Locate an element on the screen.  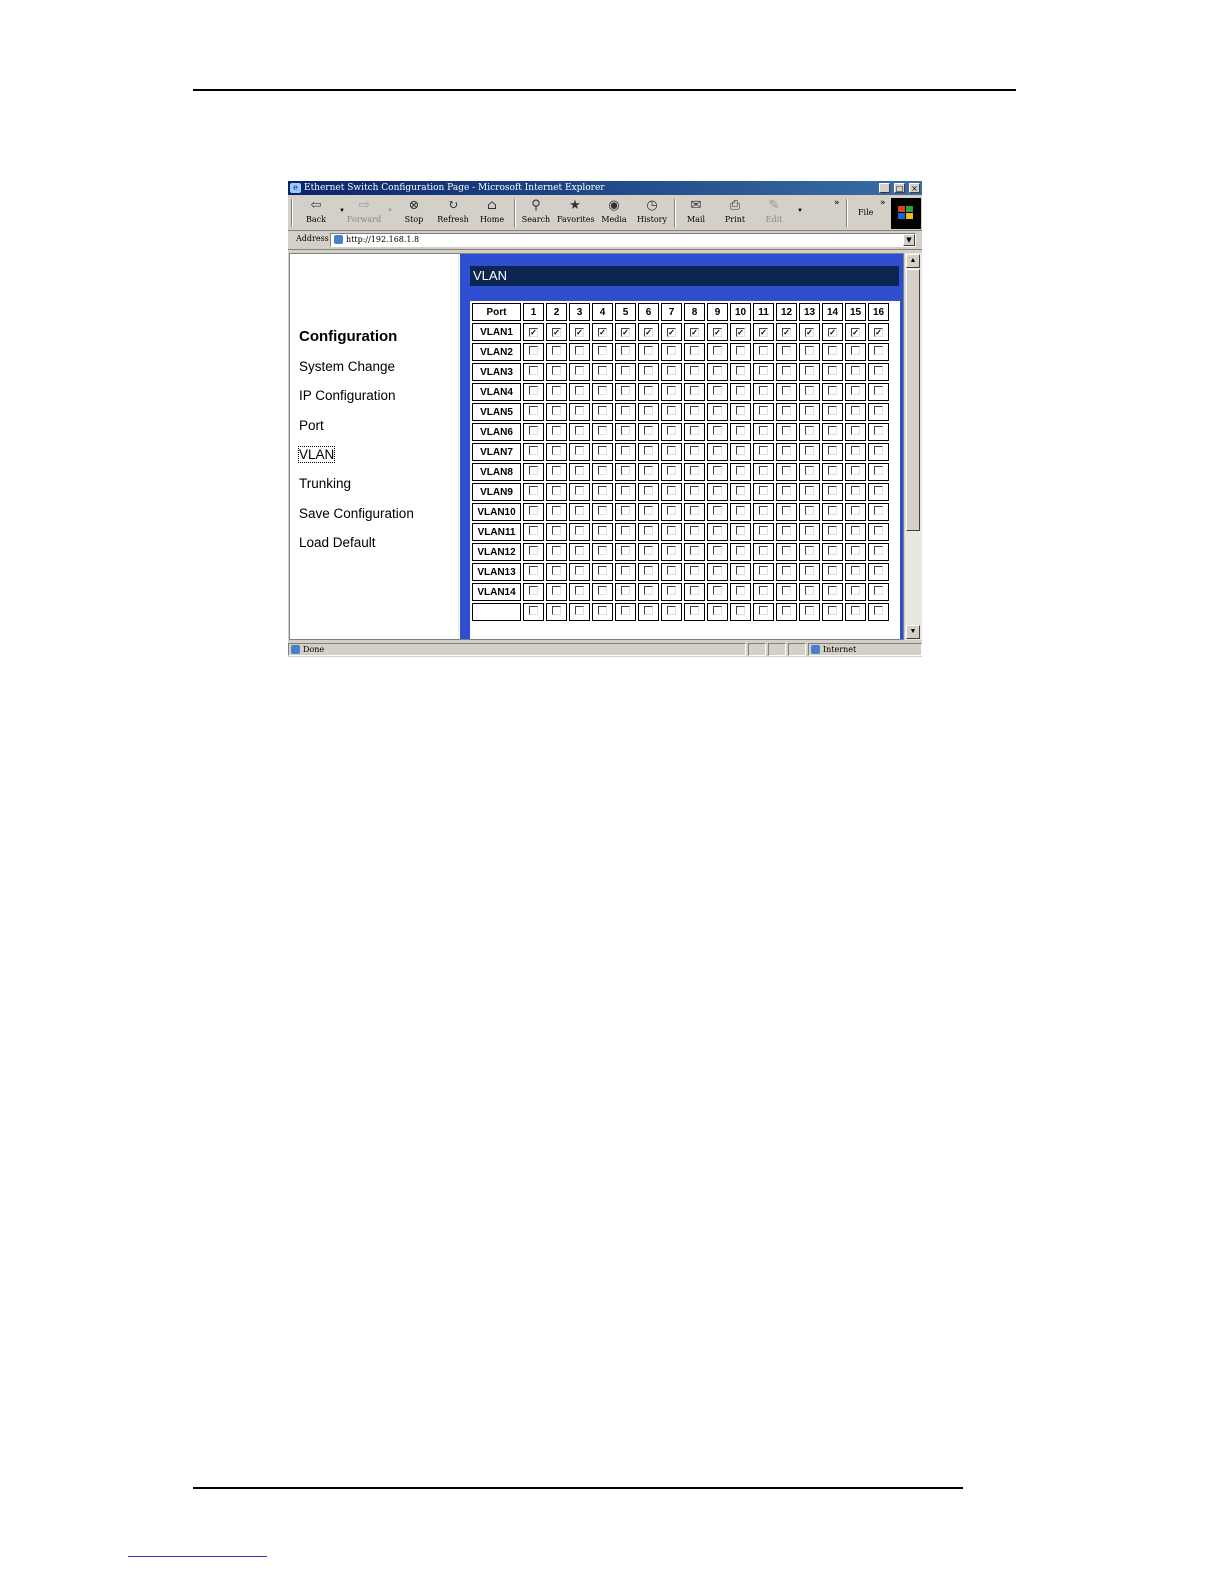
search-button: ⚲ Search is located at coordinates (536, 211).